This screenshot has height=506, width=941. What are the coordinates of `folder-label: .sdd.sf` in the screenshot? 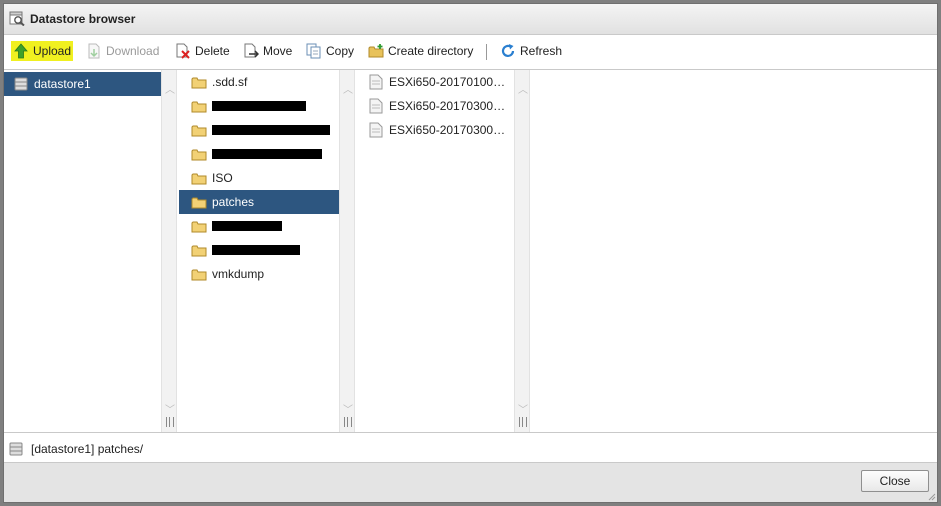 It's located at (230, 82).